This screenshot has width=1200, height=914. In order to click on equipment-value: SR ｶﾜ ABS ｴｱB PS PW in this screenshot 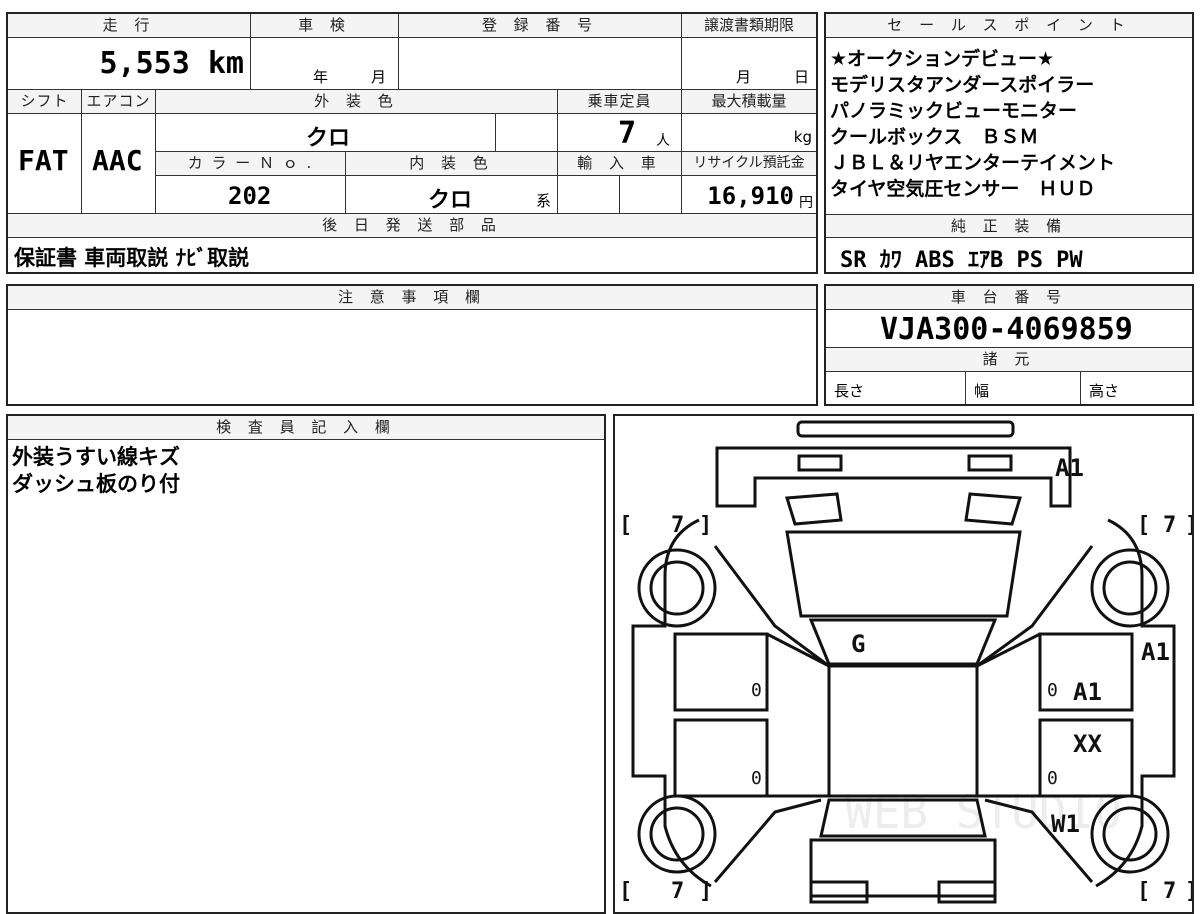, I will do `click(961, 260)`.